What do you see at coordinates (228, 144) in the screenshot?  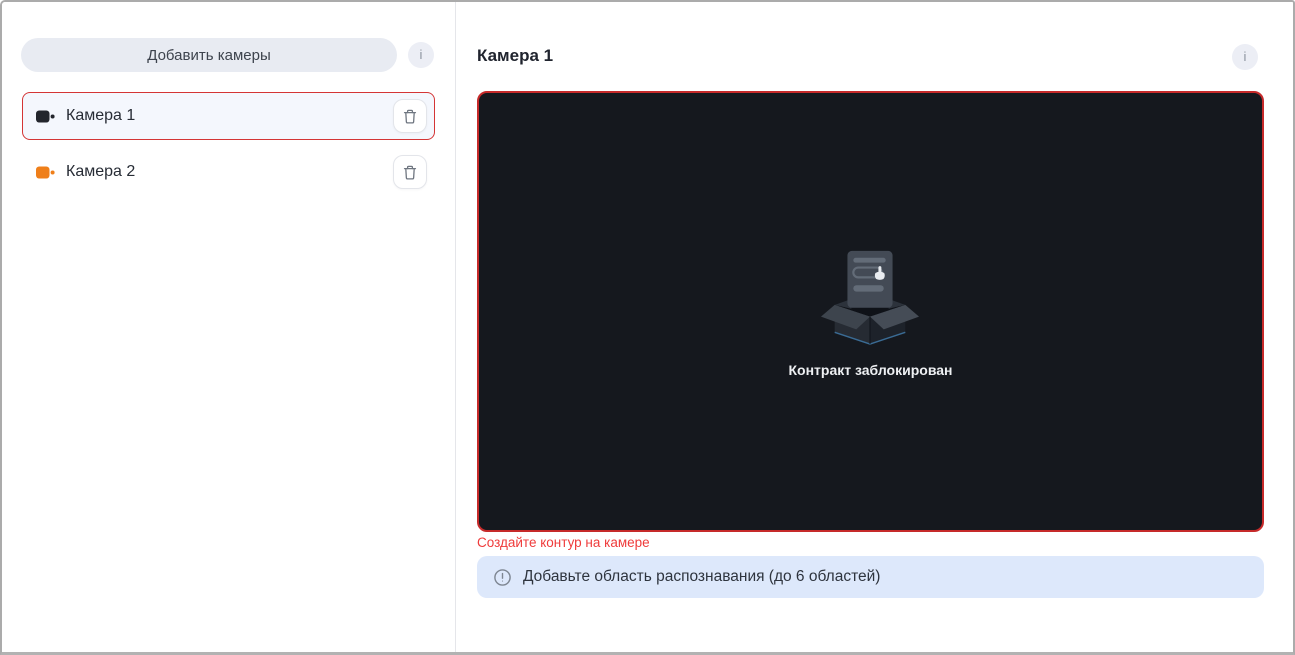 I see `camera-list: Камера 1 Камера 2` at bounding box center [228, 144].